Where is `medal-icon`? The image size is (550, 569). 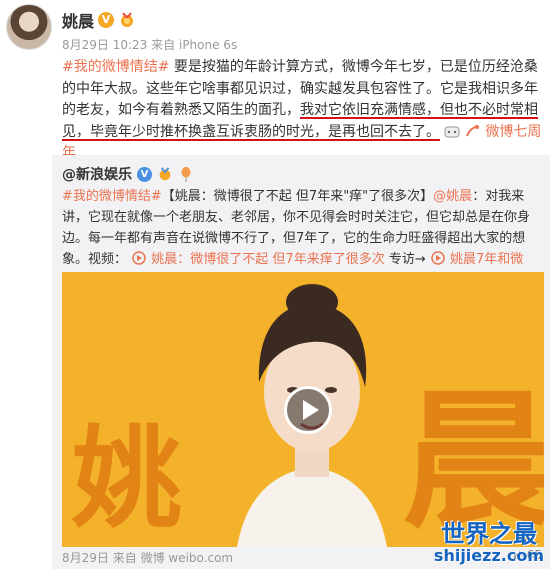
medal-icon is located at coordinates (127, 19).